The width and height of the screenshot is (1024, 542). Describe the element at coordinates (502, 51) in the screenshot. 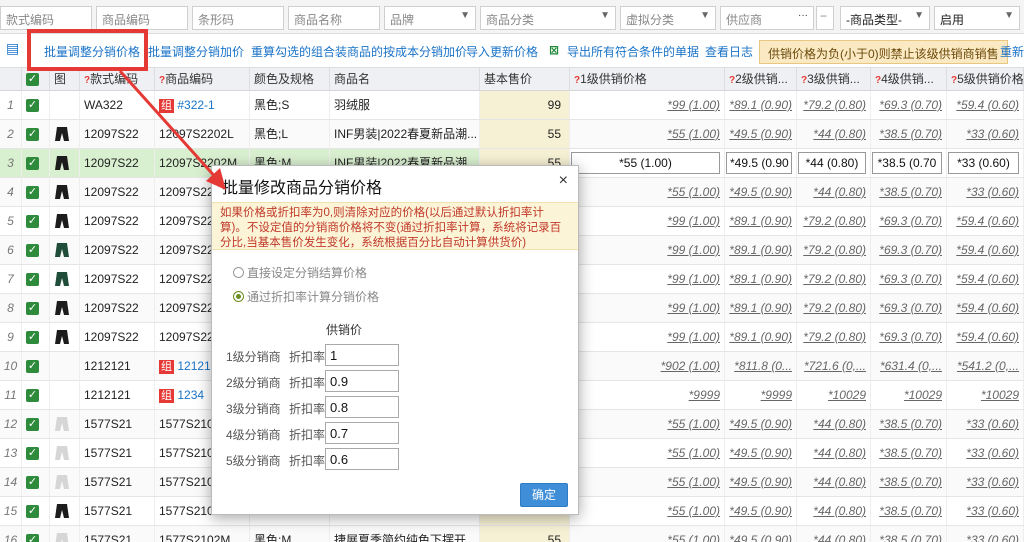

I see `import-price-button: 导入更新价格` at that location.